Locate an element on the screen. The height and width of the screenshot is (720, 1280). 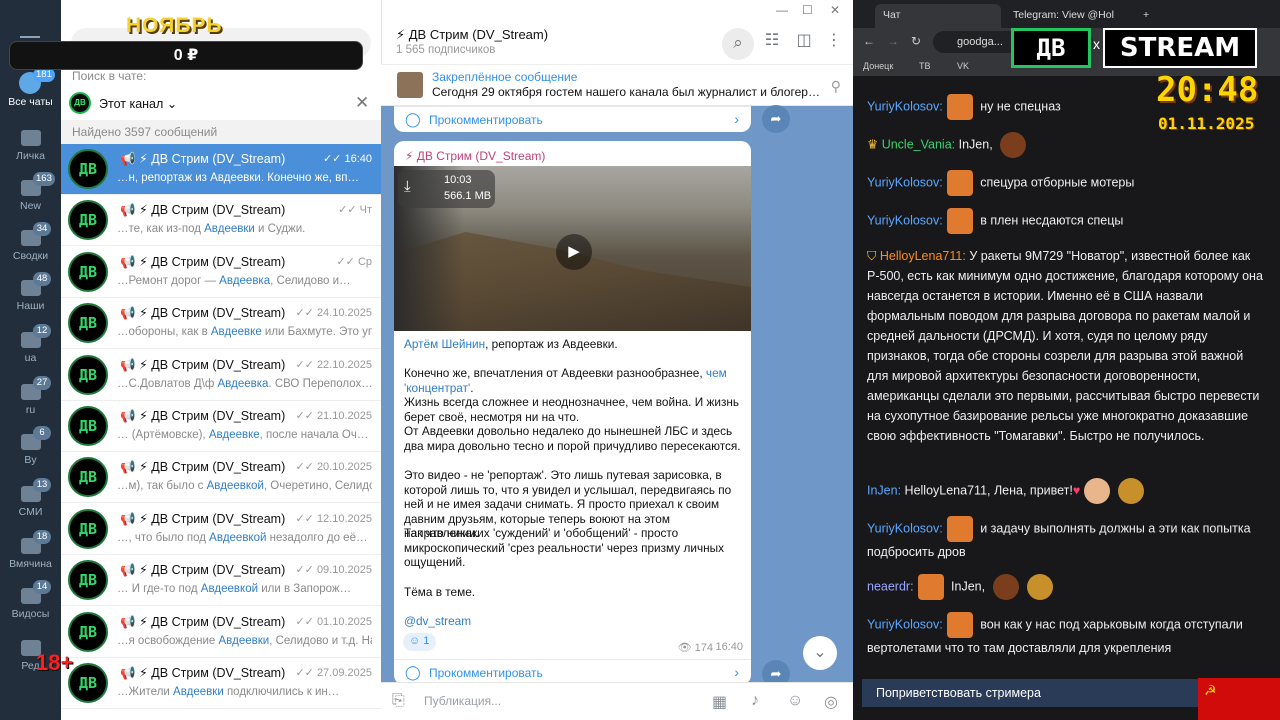
play-icon: ▶ is located at coordinates (574, 252).